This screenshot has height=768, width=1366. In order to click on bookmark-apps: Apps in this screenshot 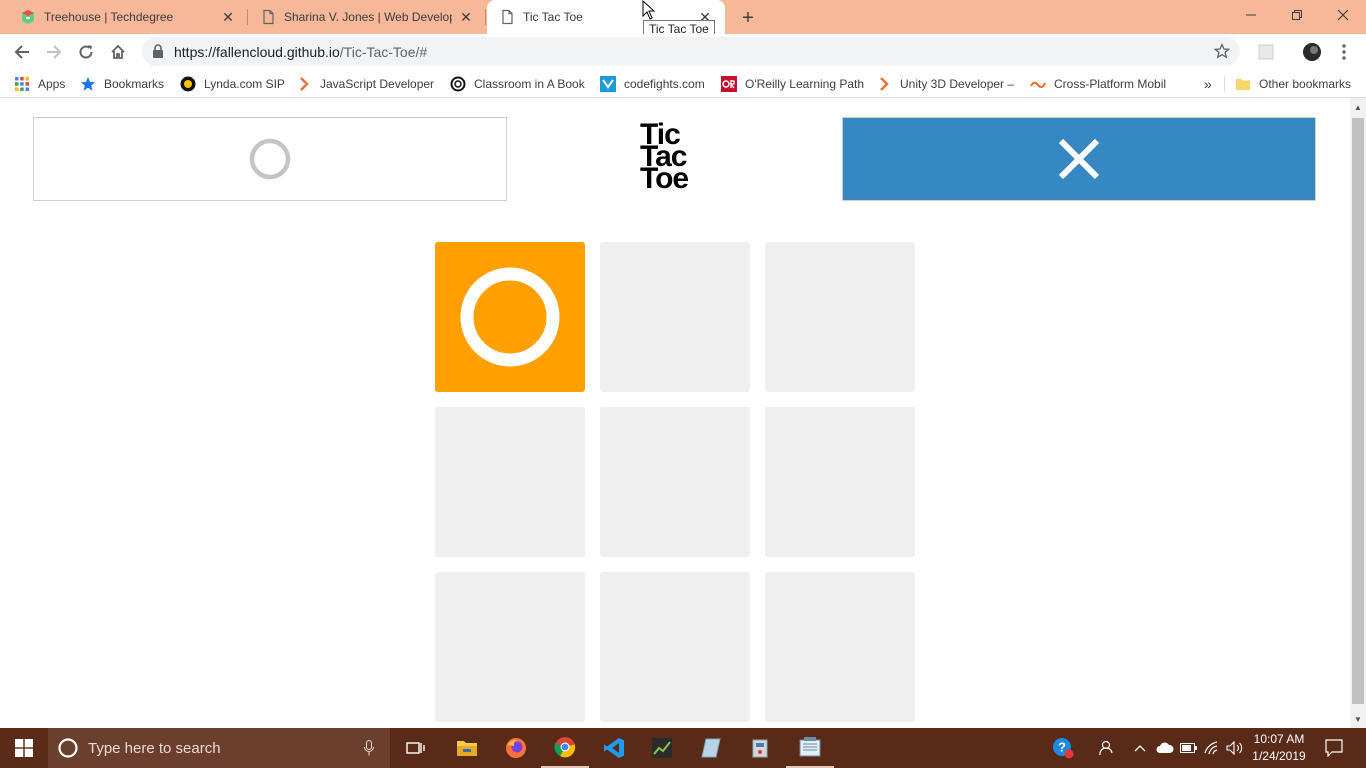, I will do `click(39, 84)`.